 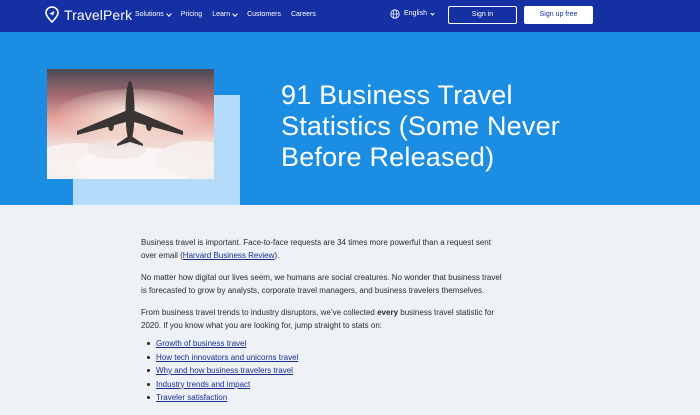 What do you see at coordinates (191, 398) in the screenshot?
I see `toc-link-satisfaction: Traveler satisfaction` at bounding box center [191, 398].